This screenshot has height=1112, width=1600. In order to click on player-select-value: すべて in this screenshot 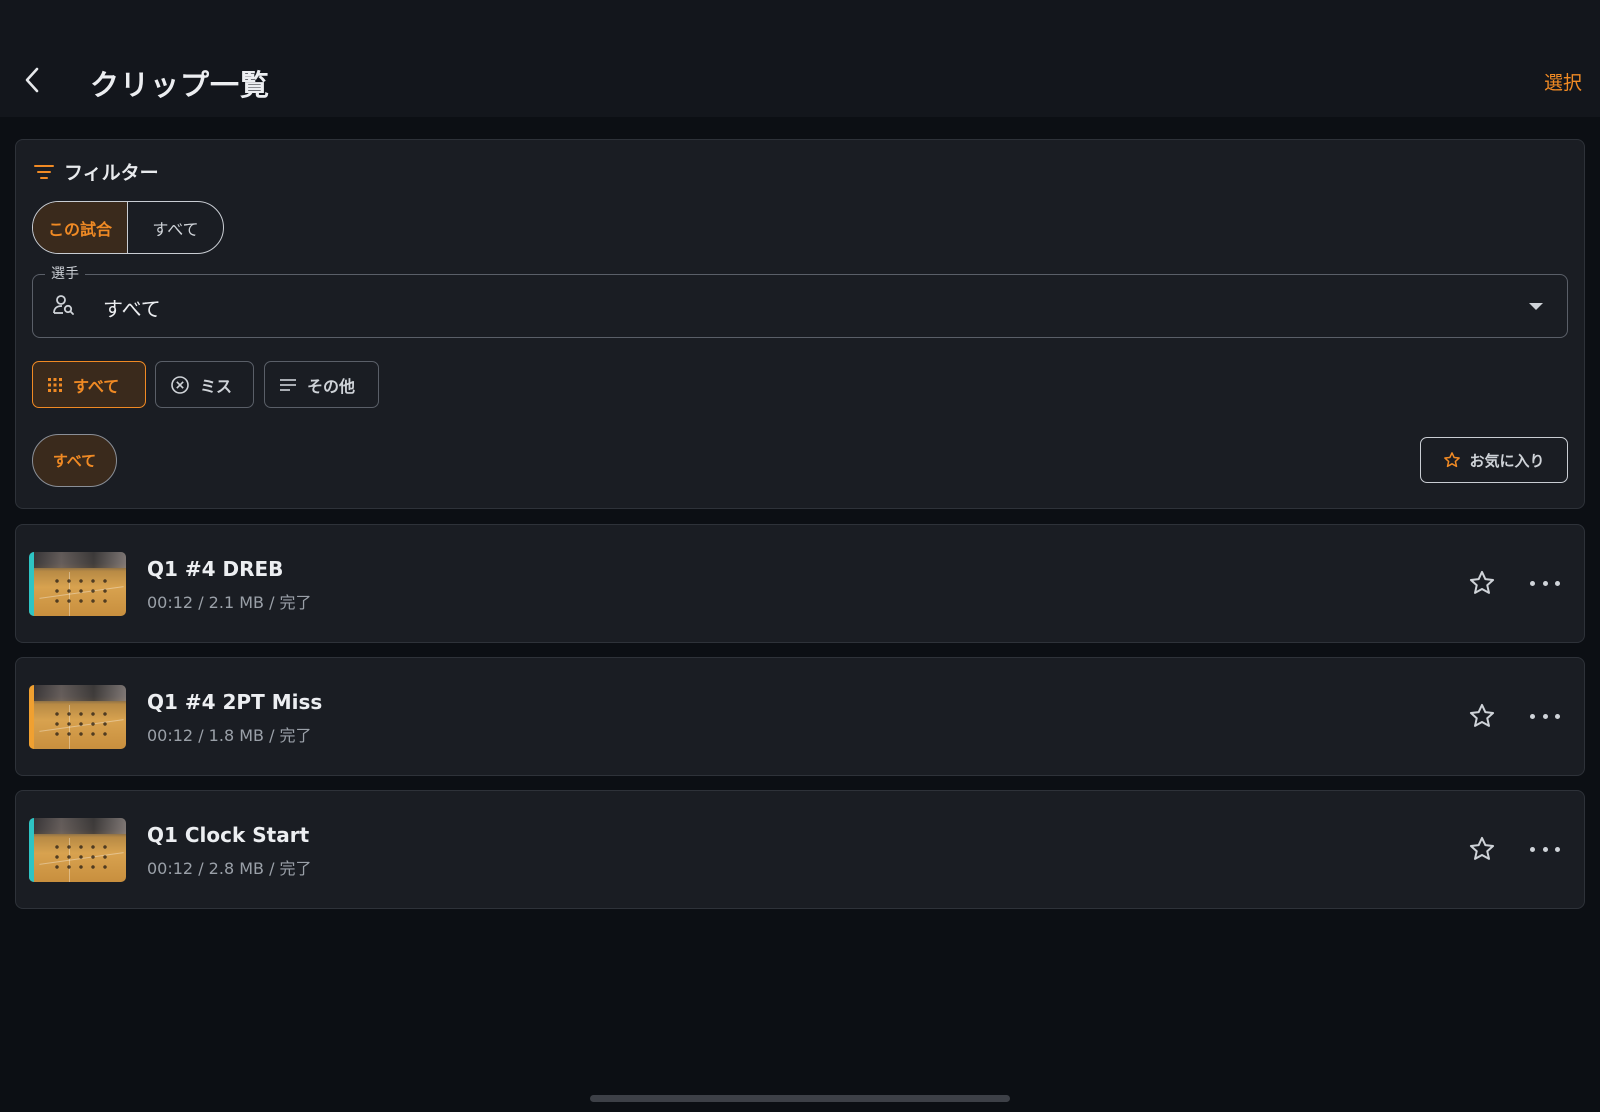, I will do `click(132, 309)`.